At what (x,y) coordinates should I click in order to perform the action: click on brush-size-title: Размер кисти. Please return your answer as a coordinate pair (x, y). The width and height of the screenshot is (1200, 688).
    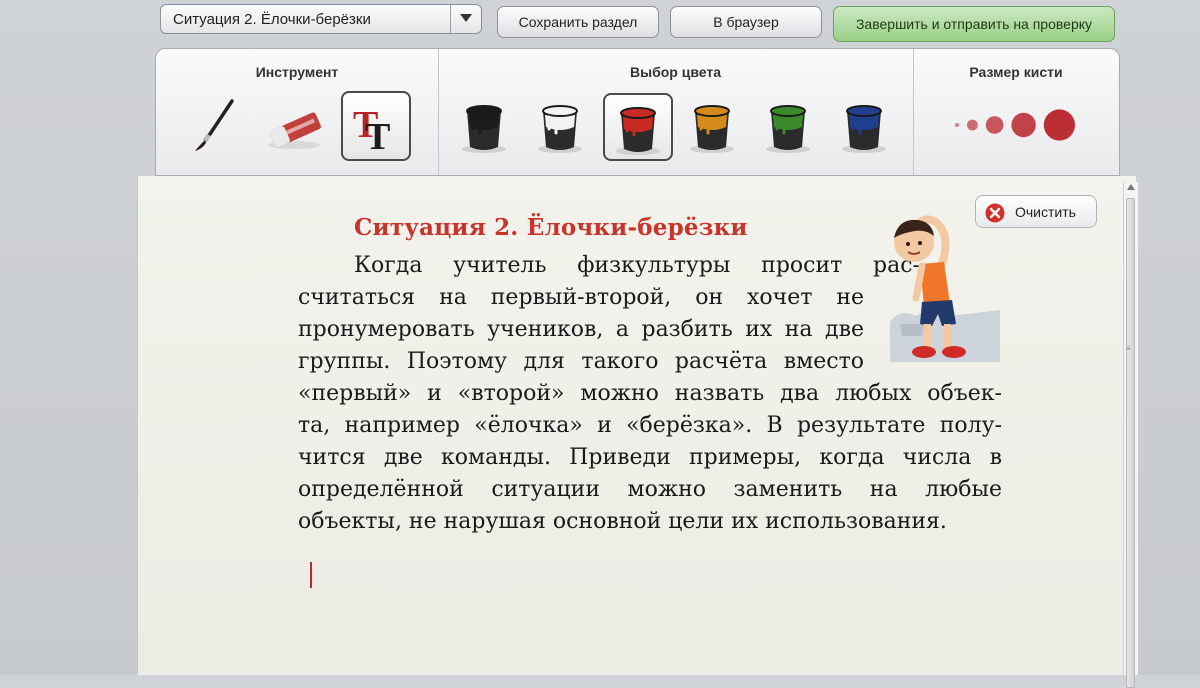
    Looking at the image, I should click on (1016, 72).